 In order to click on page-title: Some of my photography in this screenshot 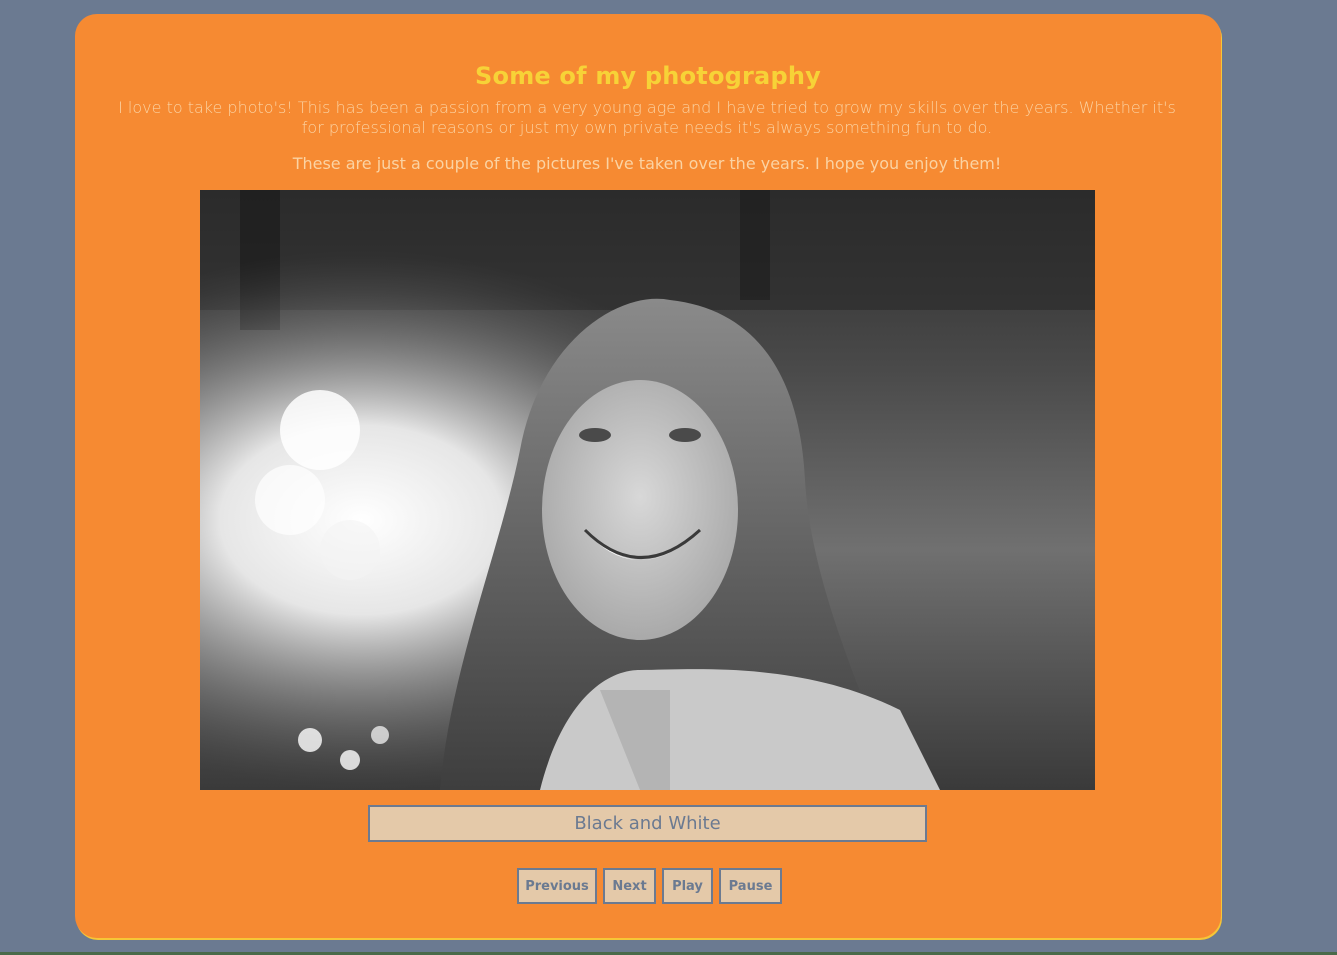, I will do `click(648, 76)`.